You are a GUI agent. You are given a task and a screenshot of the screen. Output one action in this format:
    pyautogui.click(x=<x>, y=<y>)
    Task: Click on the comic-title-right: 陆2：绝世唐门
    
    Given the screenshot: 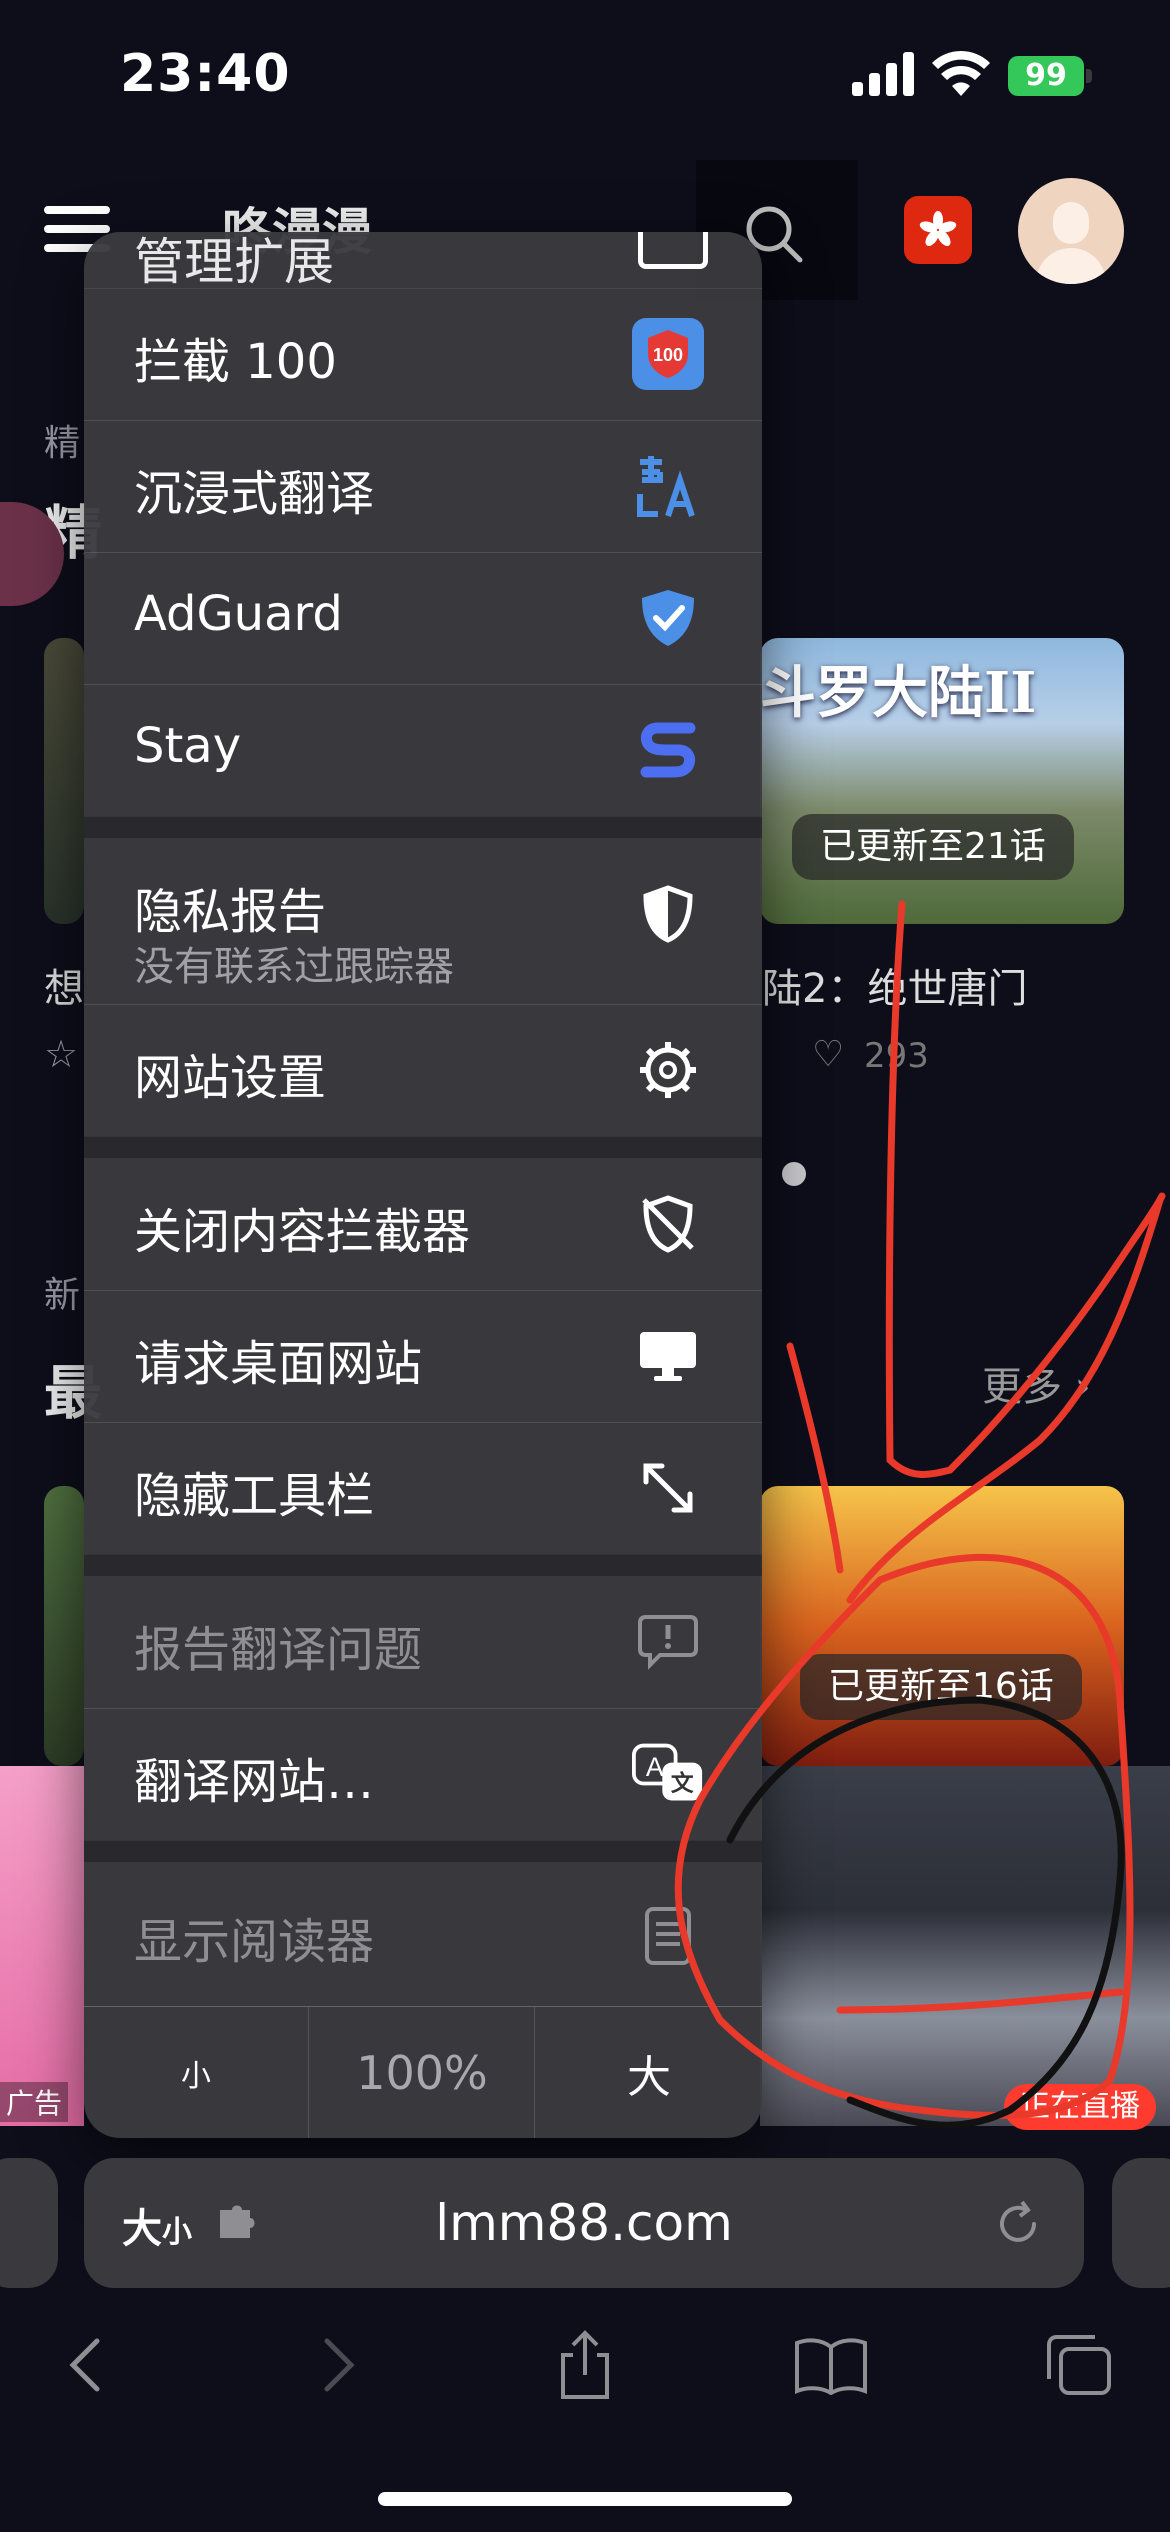 What is the action you would take?
    pyautogui.click(x=894, y=985)
    